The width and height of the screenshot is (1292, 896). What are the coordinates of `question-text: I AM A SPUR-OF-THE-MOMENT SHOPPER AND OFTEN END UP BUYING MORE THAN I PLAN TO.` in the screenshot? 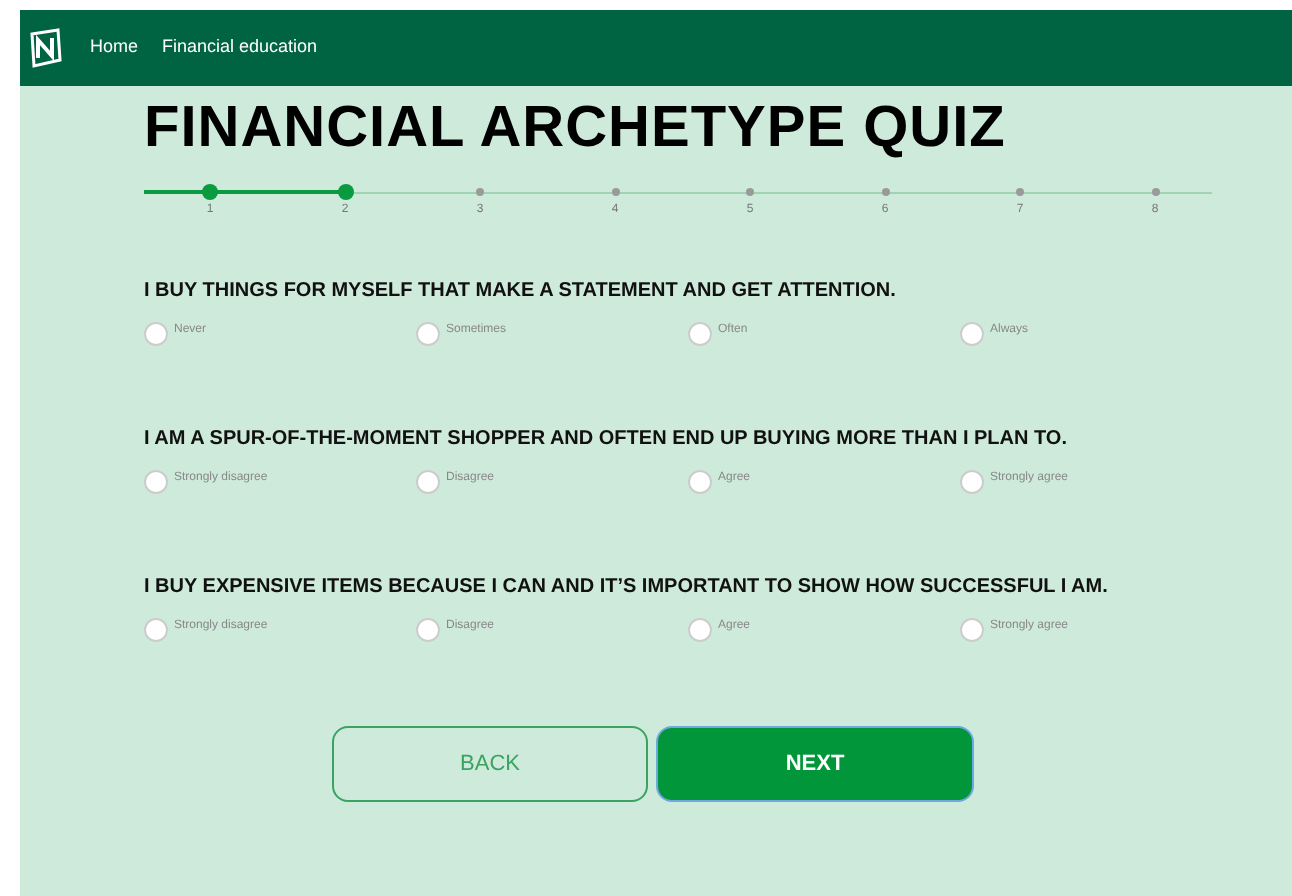 It's located at (606, 440).